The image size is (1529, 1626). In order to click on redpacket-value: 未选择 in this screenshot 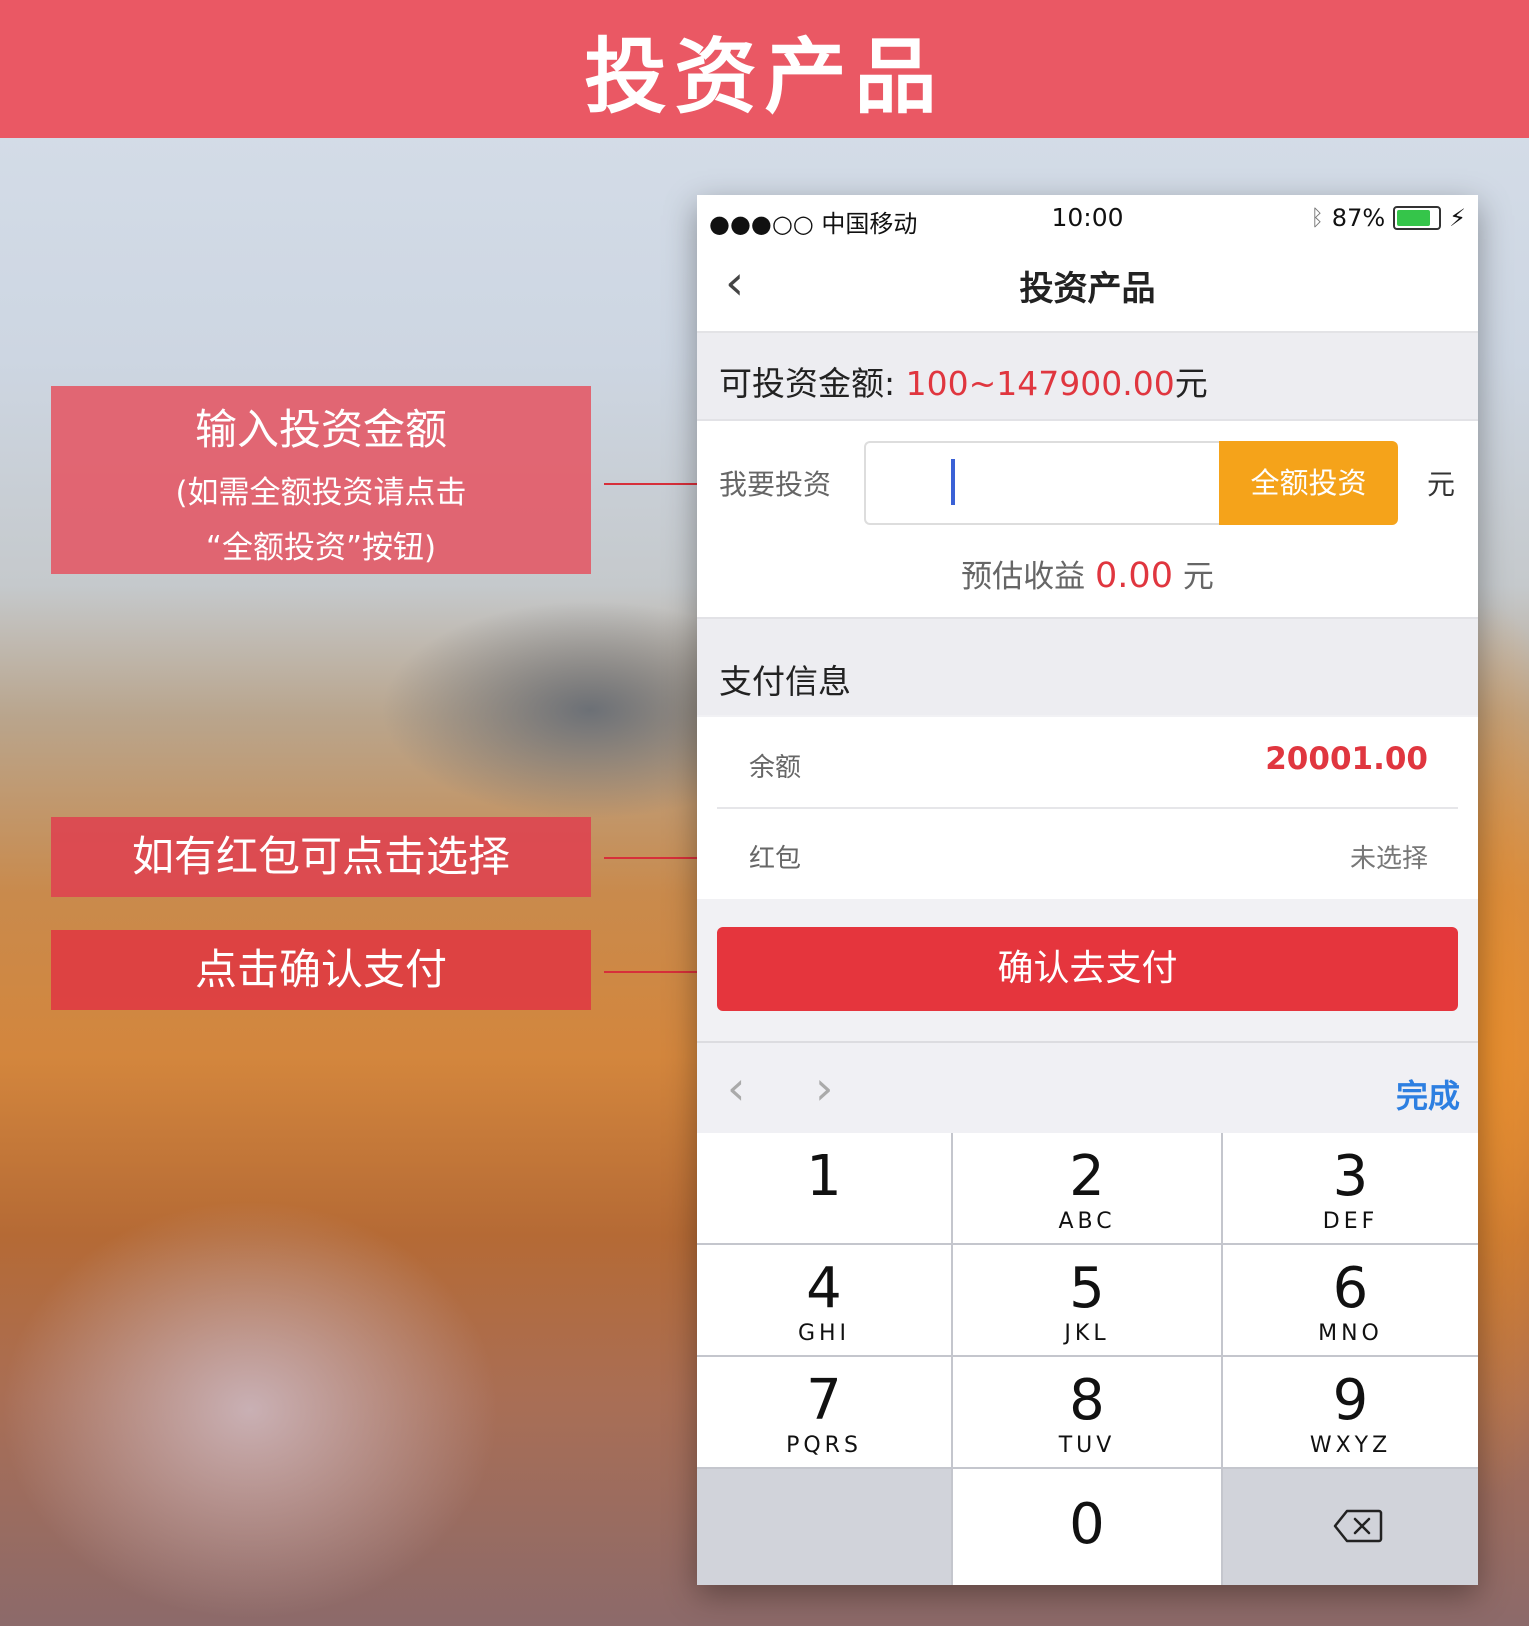, I will do `click(1388, 859)`.